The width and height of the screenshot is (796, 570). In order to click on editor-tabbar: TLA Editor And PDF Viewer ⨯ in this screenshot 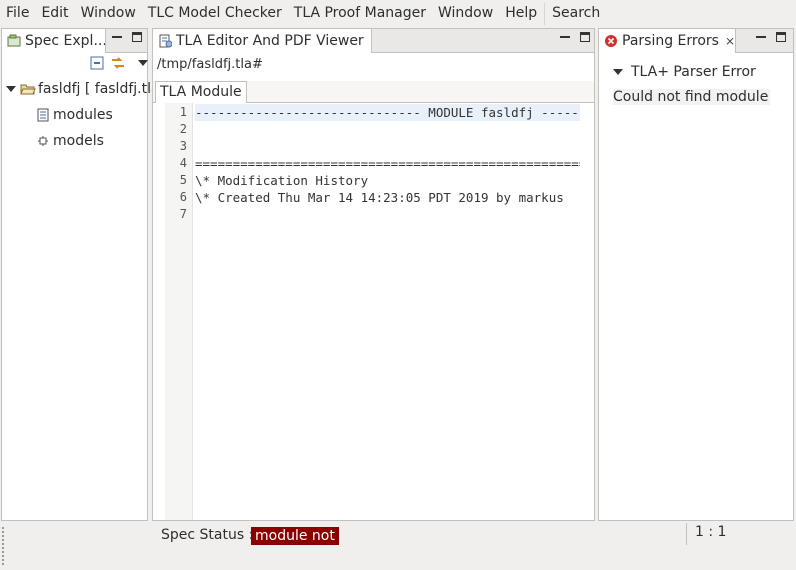, I will do `click(373, 41)`.